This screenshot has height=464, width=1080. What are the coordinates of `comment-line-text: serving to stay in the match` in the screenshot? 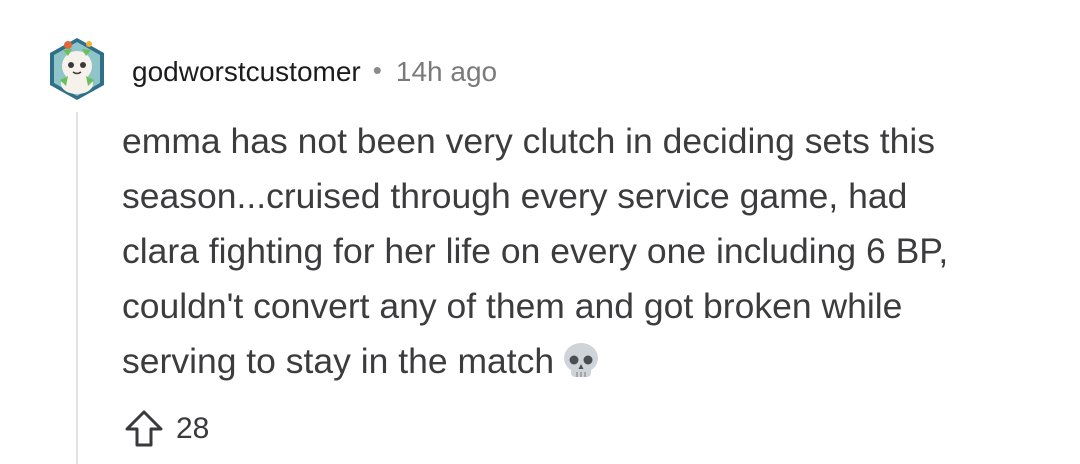 It's located at (338, 361).